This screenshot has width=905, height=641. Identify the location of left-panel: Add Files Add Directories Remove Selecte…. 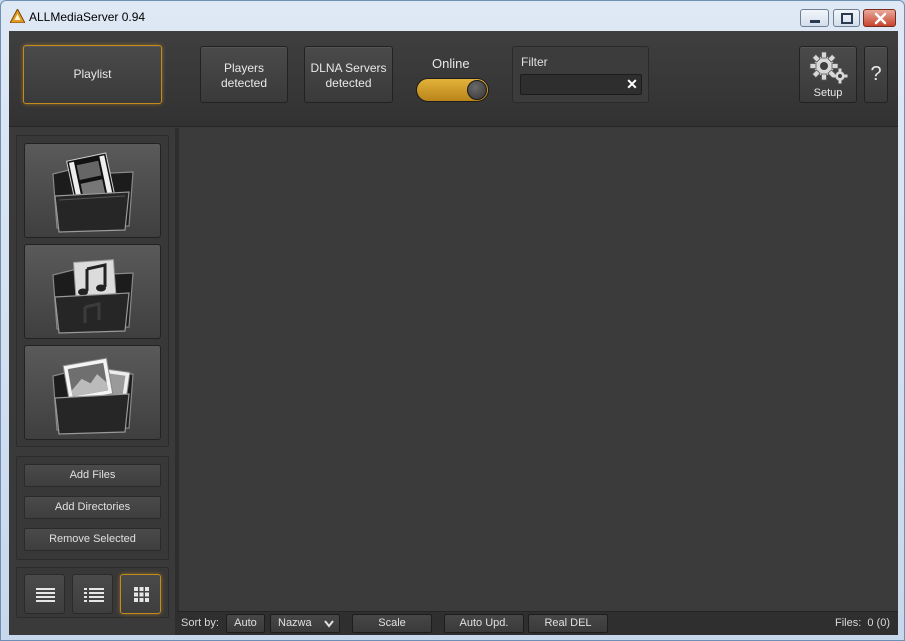
(93, 373).